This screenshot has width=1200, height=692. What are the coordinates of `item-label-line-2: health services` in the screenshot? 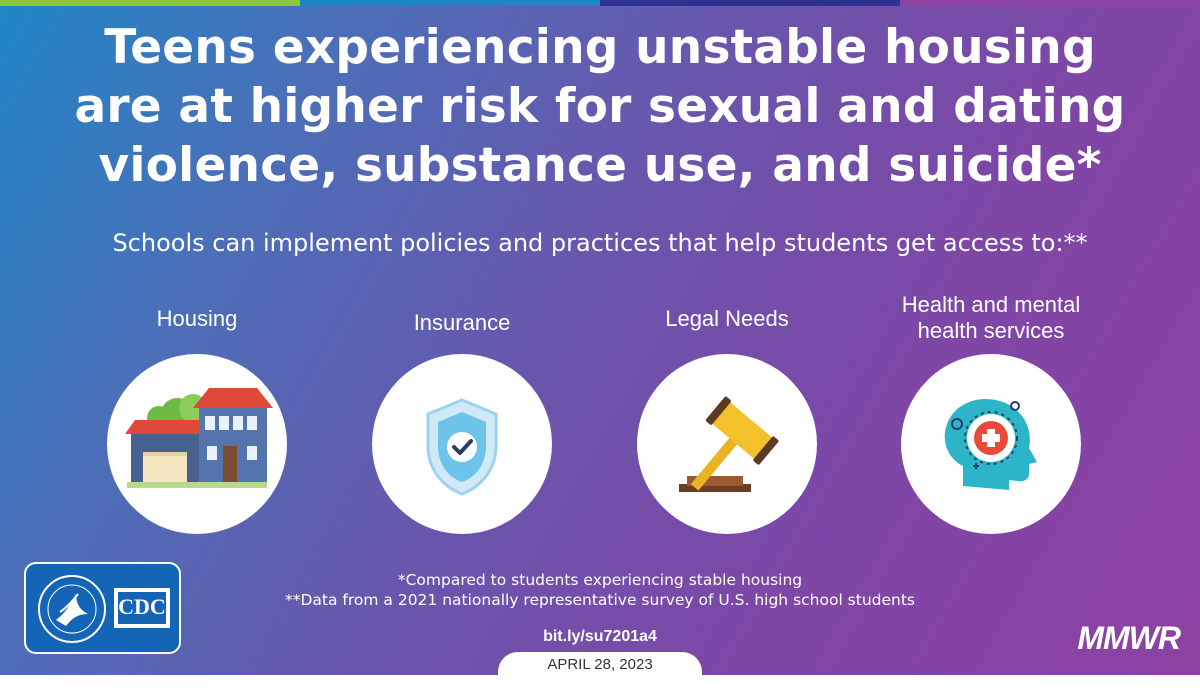 It's located at (991, 330).